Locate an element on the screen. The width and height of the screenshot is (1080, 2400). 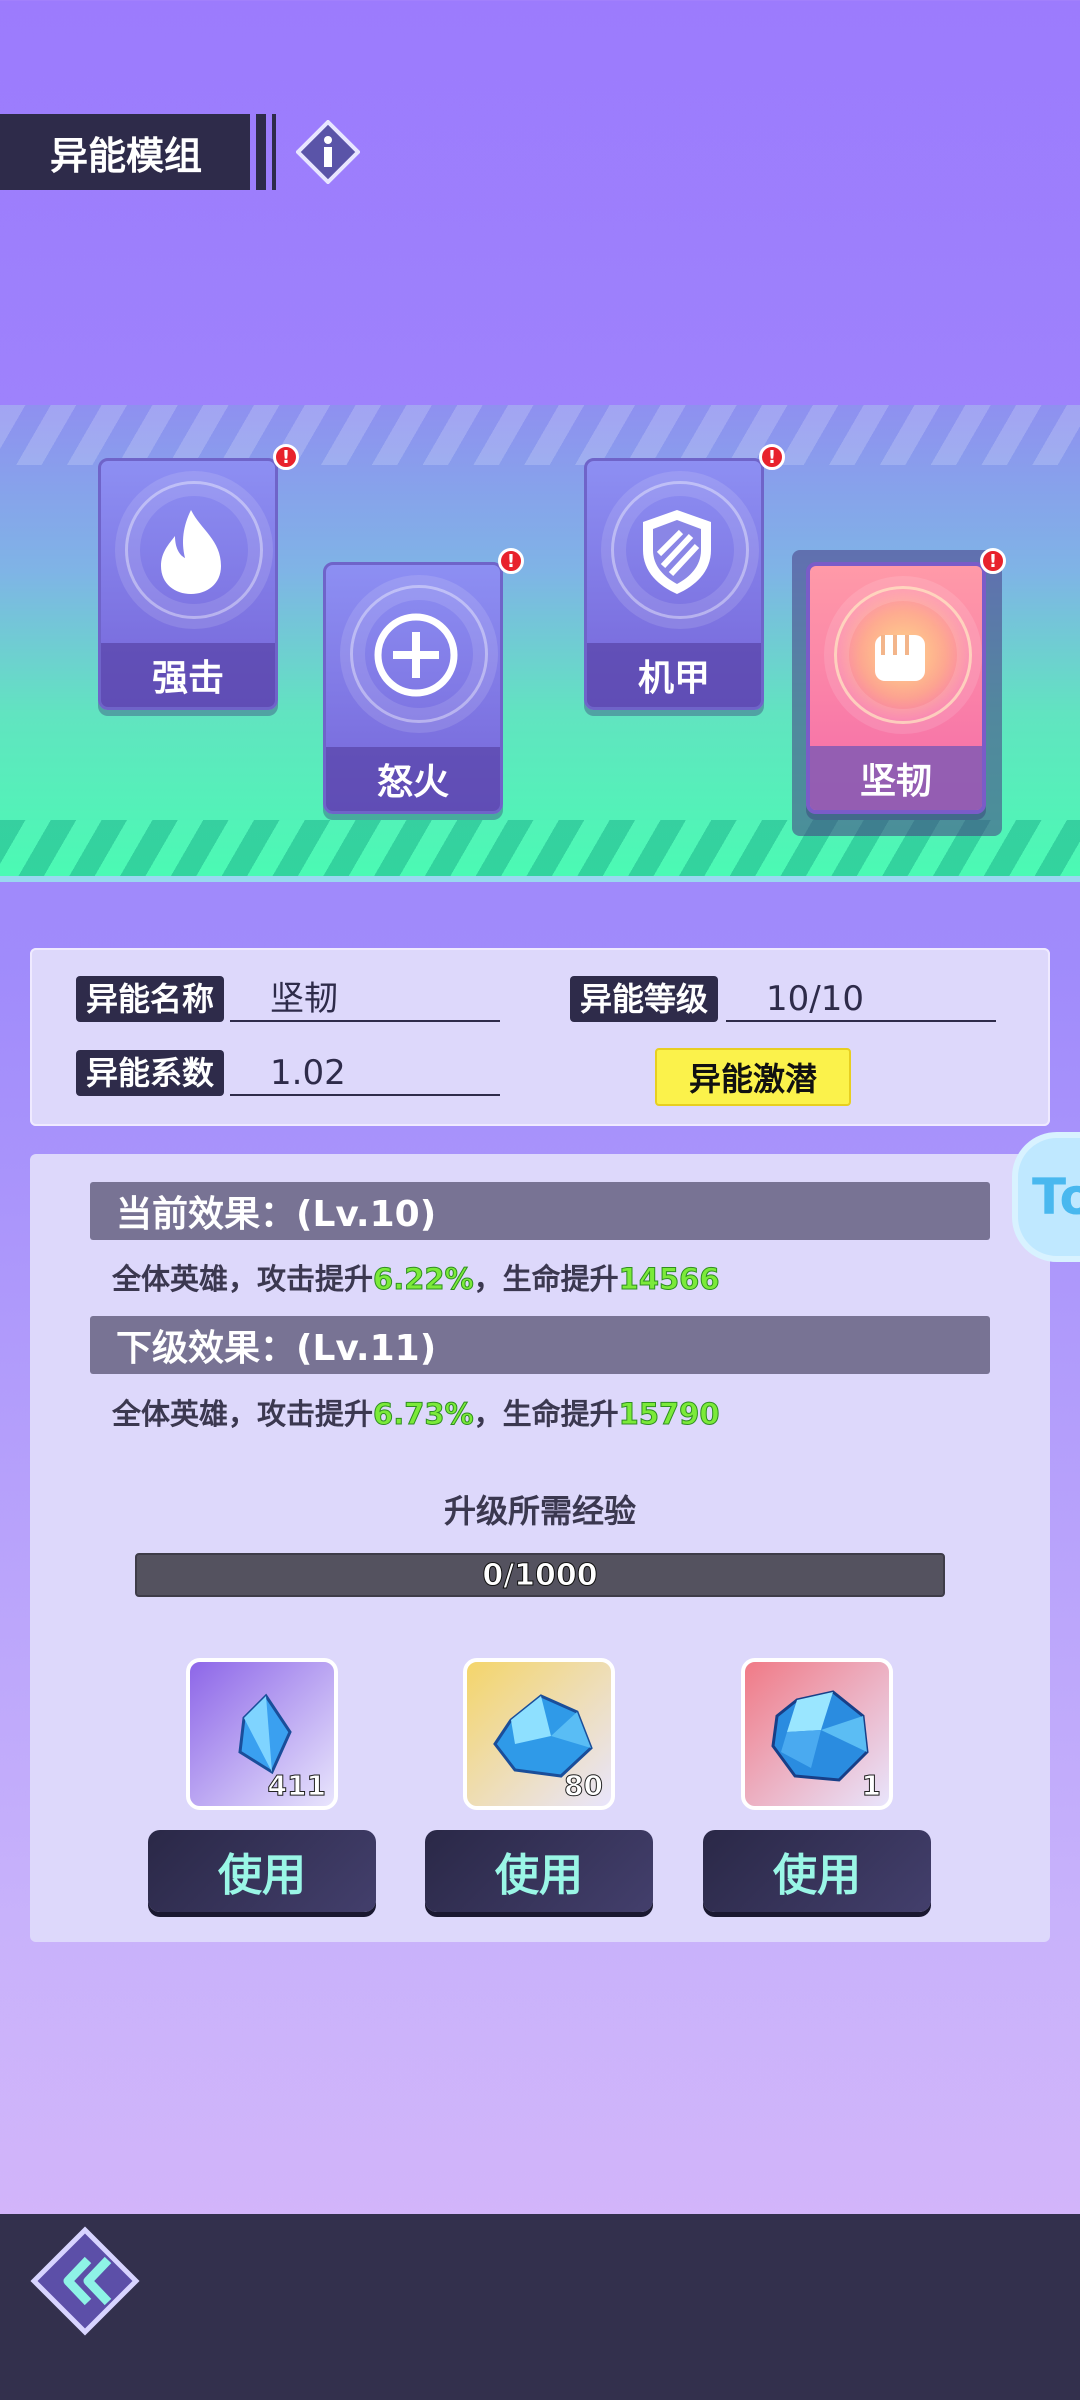
module-card-nuhuo: 怒火 is located at coordinates (413, 688).